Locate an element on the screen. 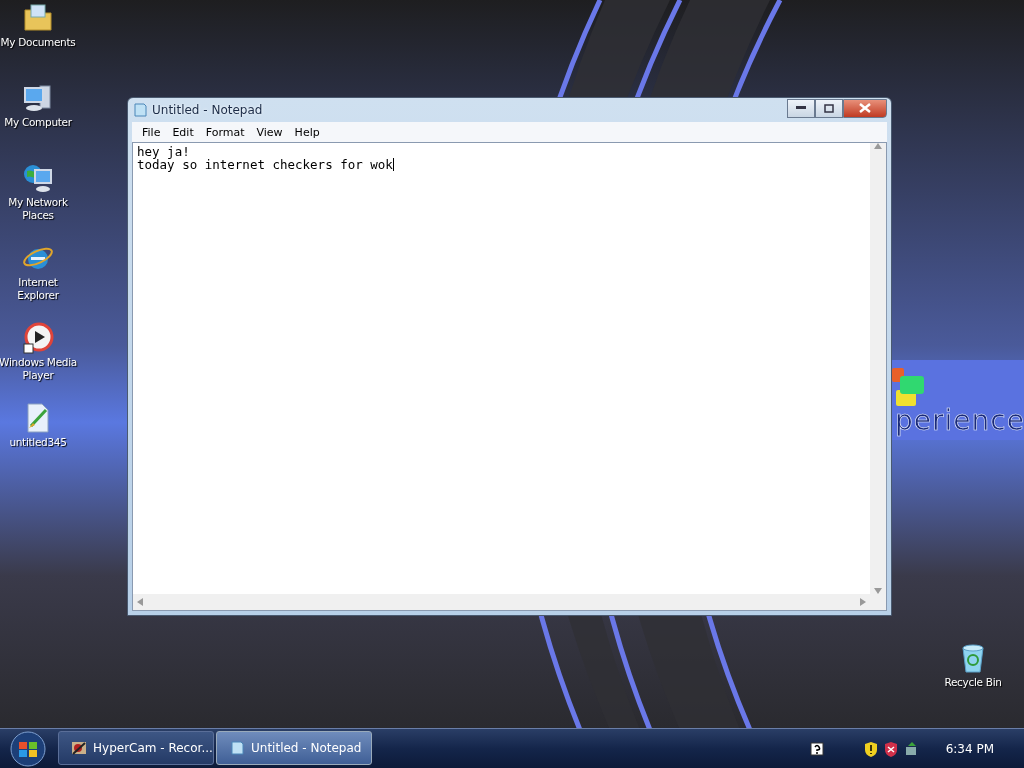 The width and height of the screenshot is (1024, 768). menu-item: View is located at coordinates (269, 132).